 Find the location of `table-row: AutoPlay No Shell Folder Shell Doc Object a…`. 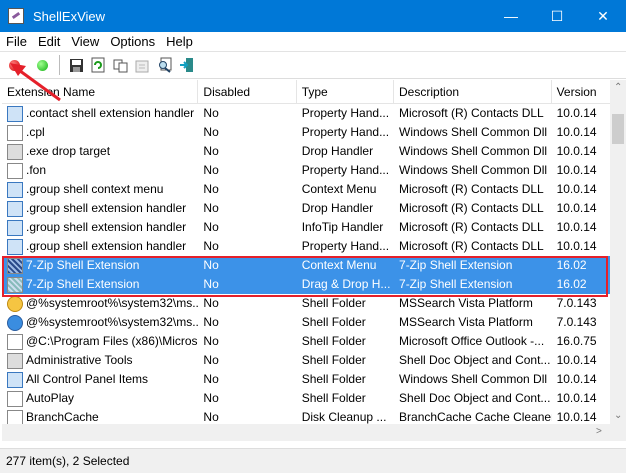

table-row: AutoPlay No Shell Folder Shell Doc Object a… is located at coordinates (306, 398).